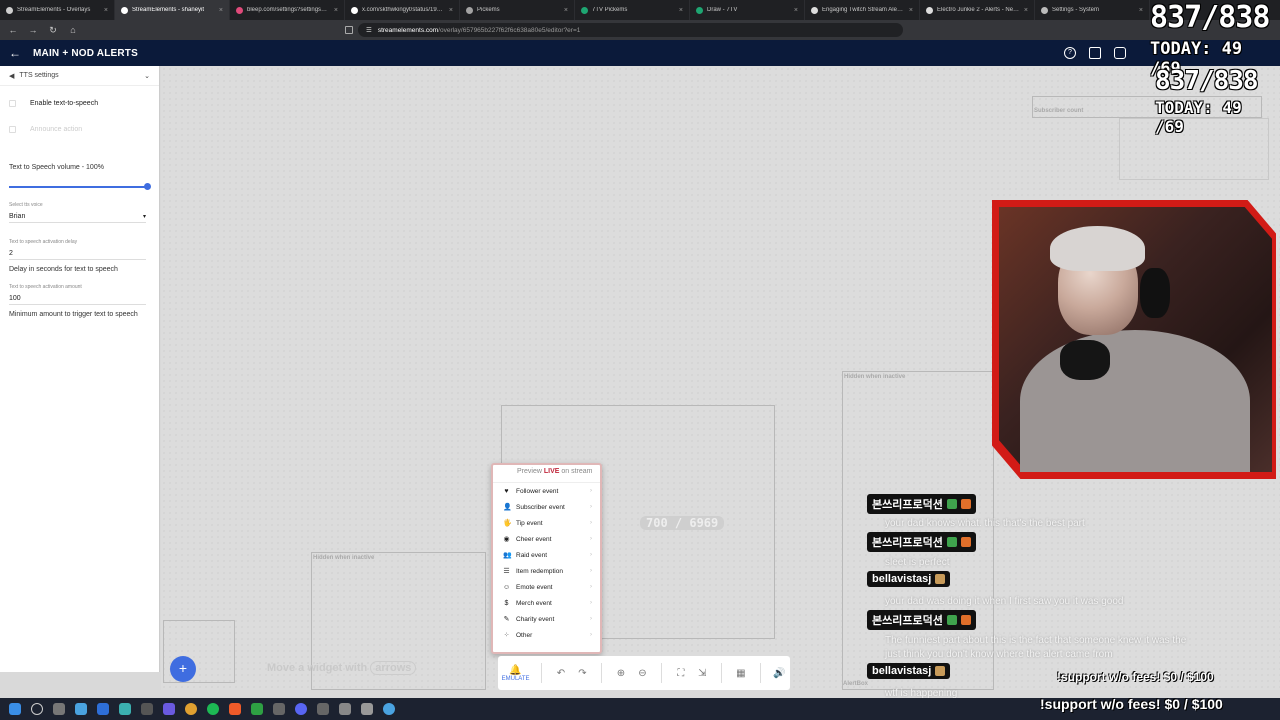 The width and height of the screenshot is (1280, 720). Describe the element at coordinates (13, 30) in the screenshot. I see `back-icon: ←` at that location.